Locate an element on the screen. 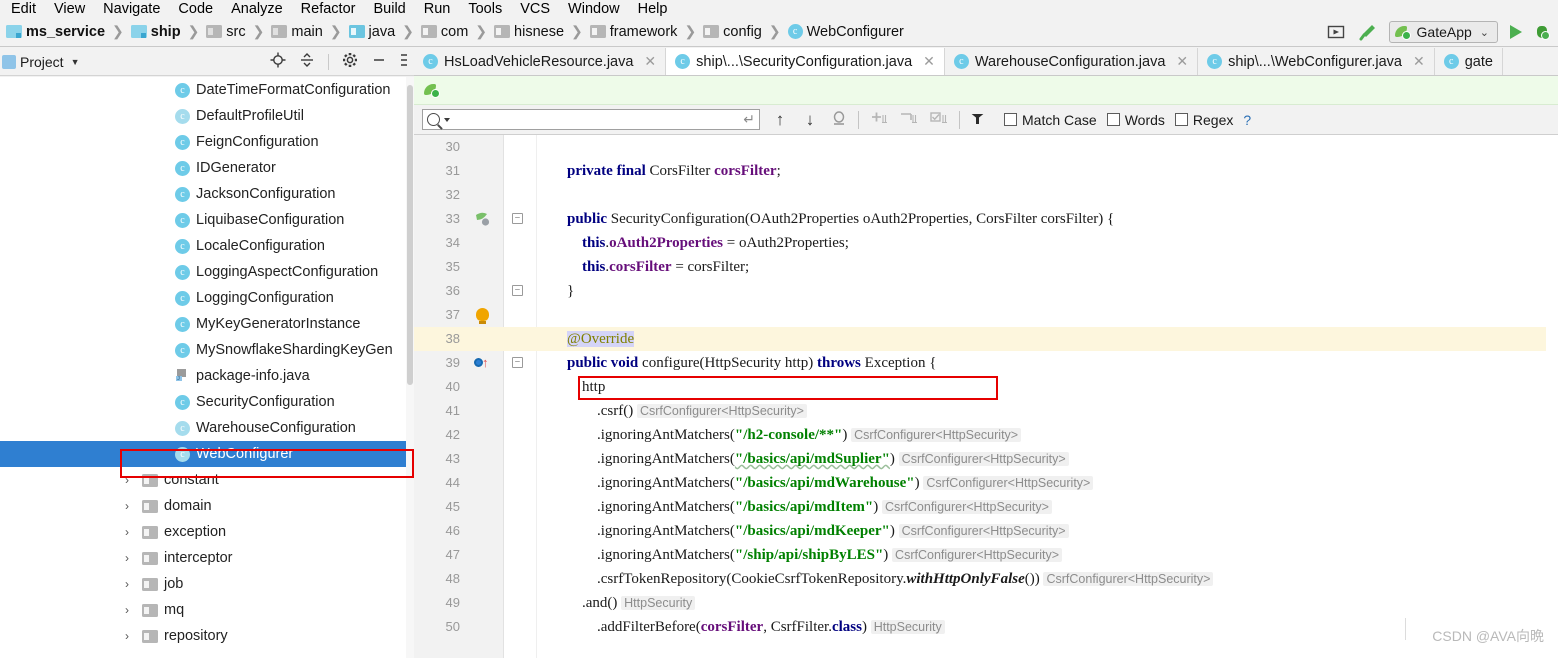 Image resolution: width=1558 pixels, height=658 pixels. settings-gear-icon is located at coordinates (350, 61).